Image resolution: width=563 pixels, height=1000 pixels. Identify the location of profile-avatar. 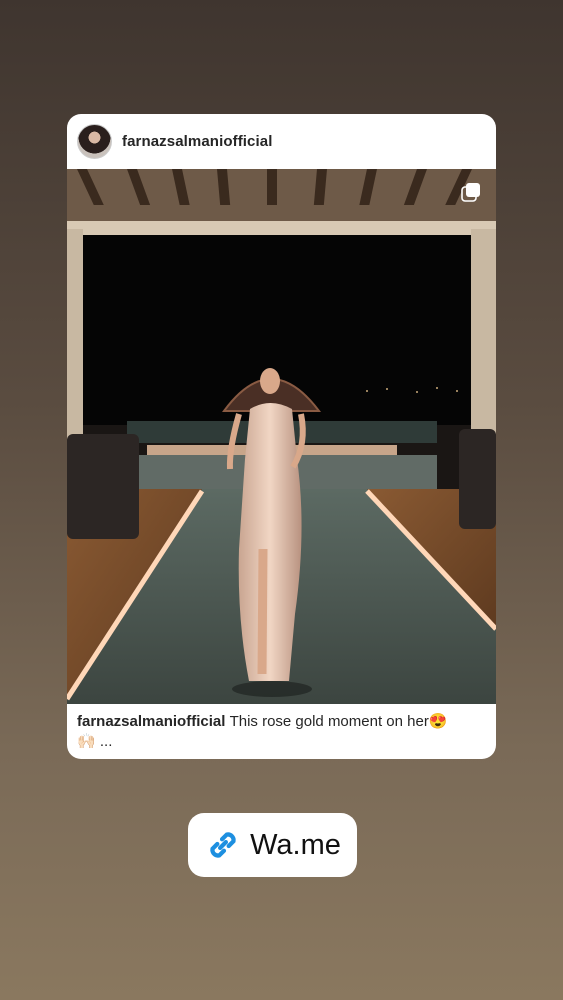
(94, 141).